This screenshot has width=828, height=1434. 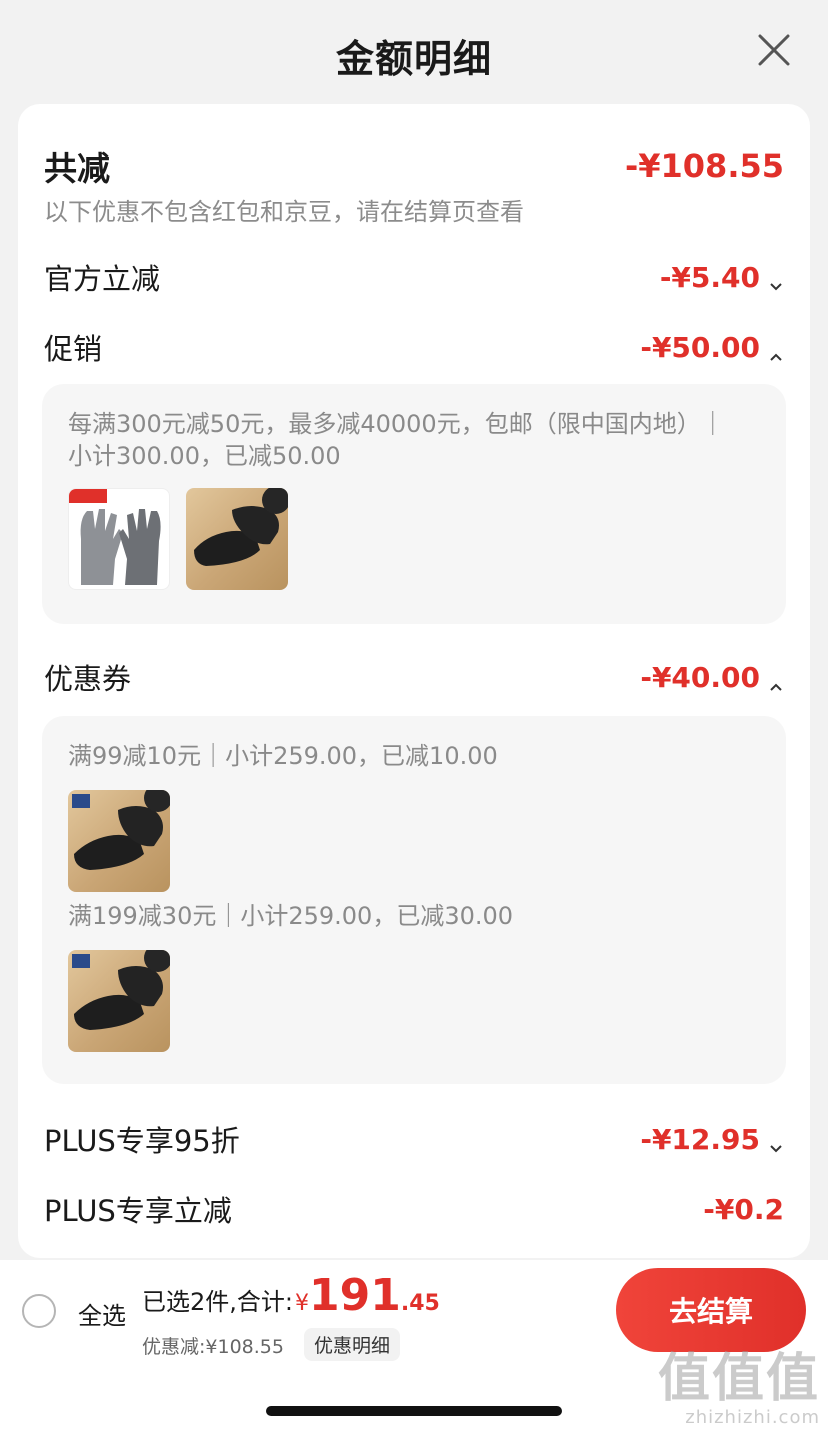 What do you see at coordinates (102, 1313) in the screenshot?
I see `select-all-label: 全选` at bounding box center [102, 1313].